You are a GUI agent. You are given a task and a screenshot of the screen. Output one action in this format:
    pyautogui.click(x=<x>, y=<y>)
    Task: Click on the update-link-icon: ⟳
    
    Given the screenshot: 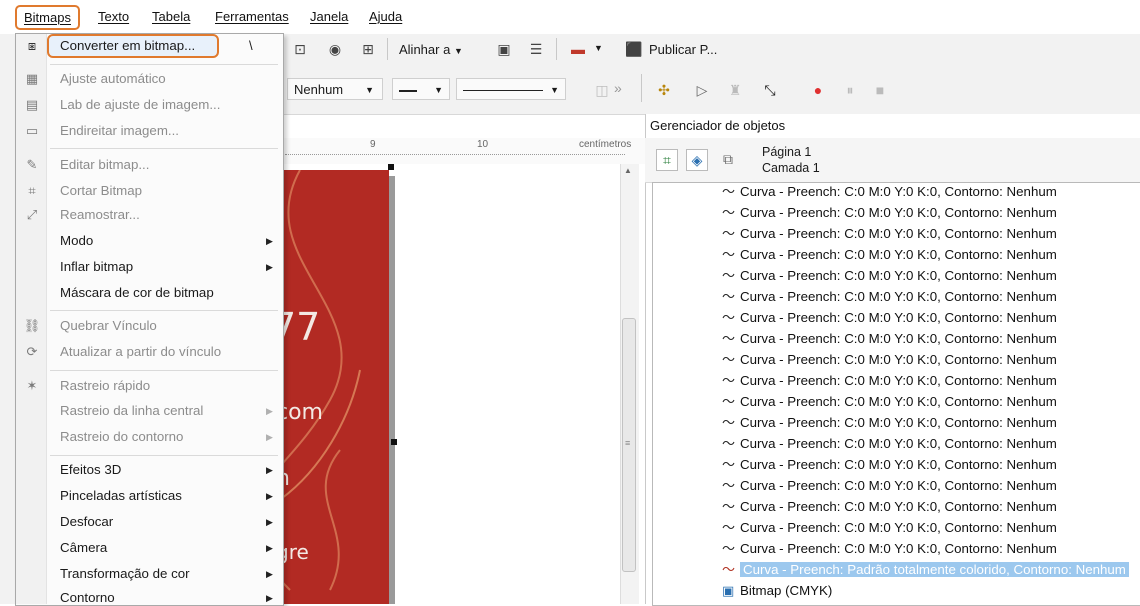 What is the action you would take?
    pyautogui.click(x=32, y=351)
    